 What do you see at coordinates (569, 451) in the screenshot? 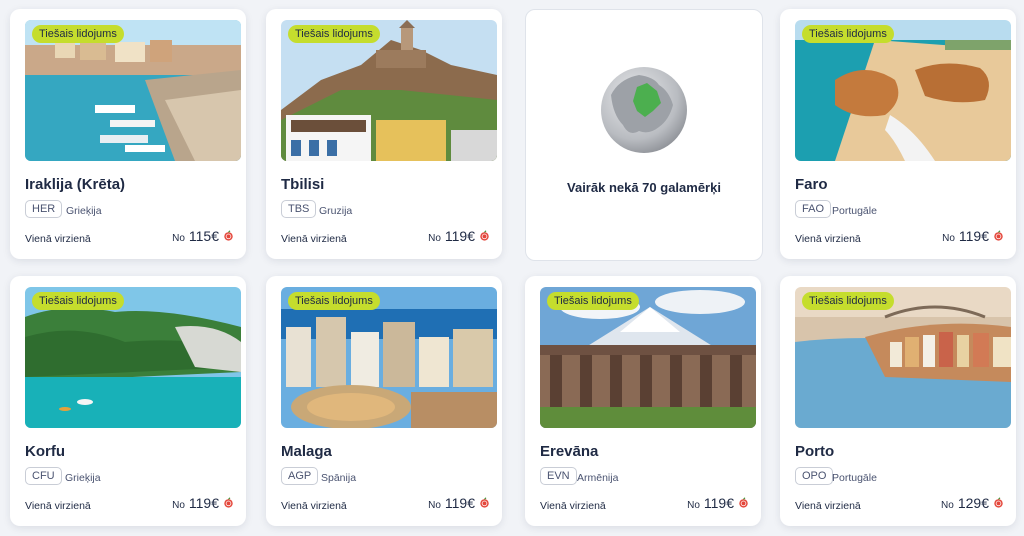
I see `city-name: Erevāna` at bounding box center [569, 451].